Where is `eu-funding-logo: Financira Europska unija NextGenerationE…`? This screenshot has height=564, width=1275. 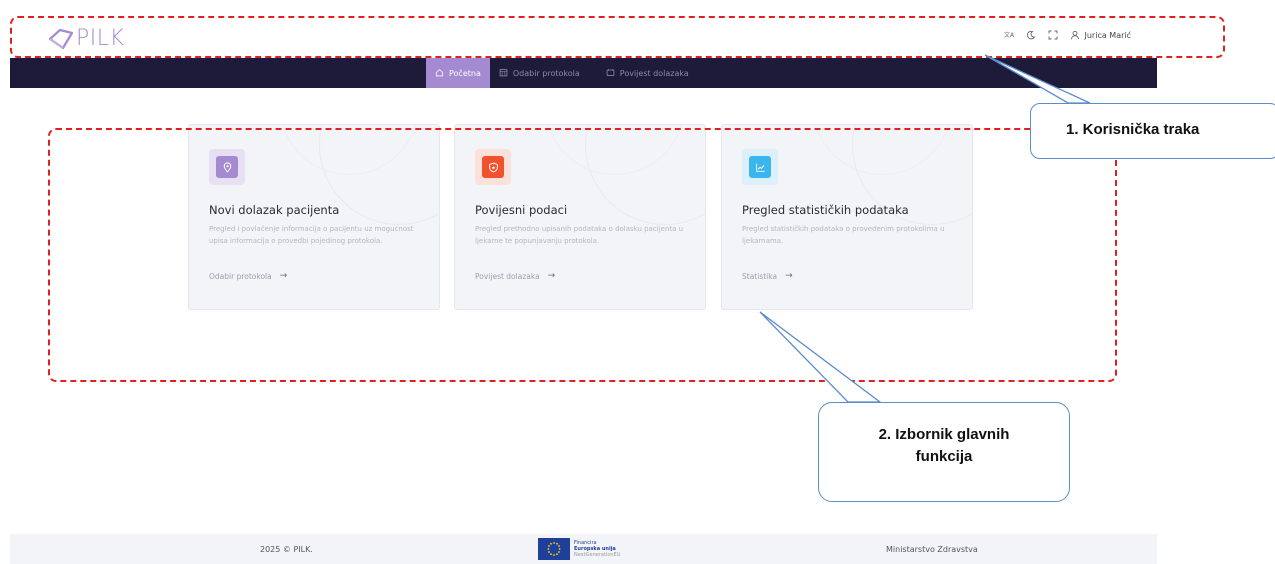
eu-funding-logo: Financira Europska unija NextGenerationE… is located at coordinates (579, 549).